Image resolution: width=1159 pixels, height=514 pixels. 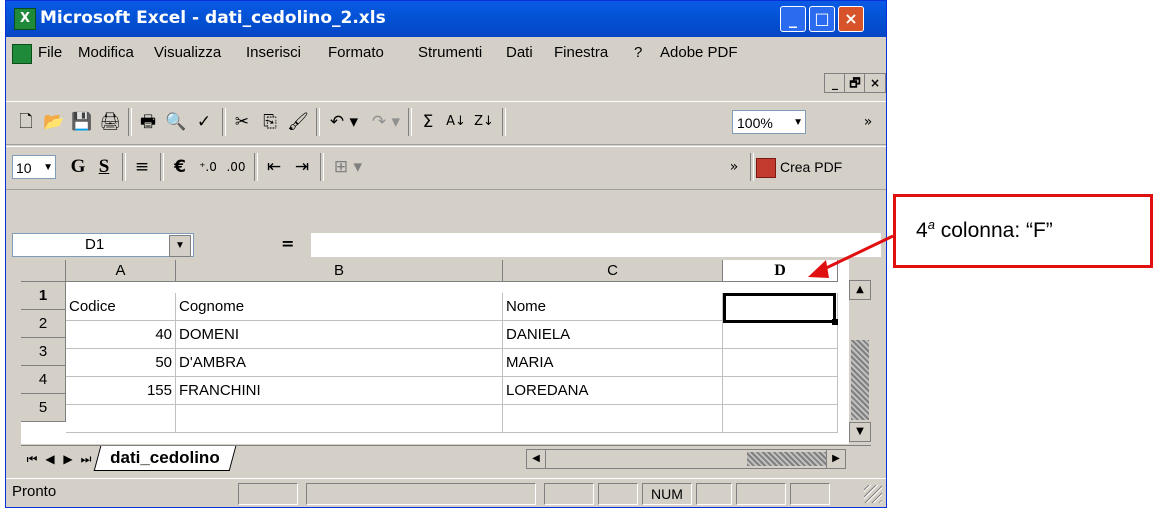 I want to click on crea-pdf-button: Crea PDF, so click(x=799, y=167).